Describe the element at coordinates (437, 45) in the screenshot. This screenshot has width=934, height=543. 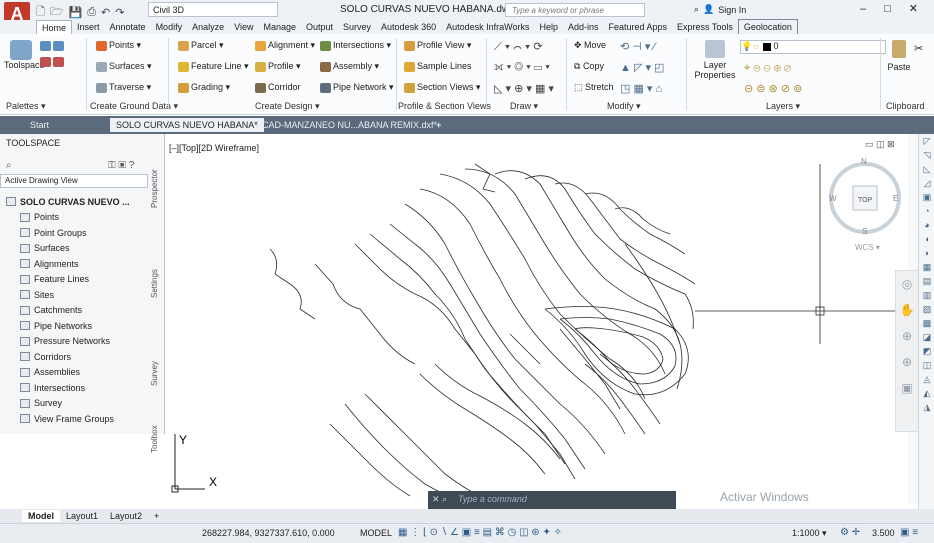
I see `profile-view-button: Profile View ▾` at that location.